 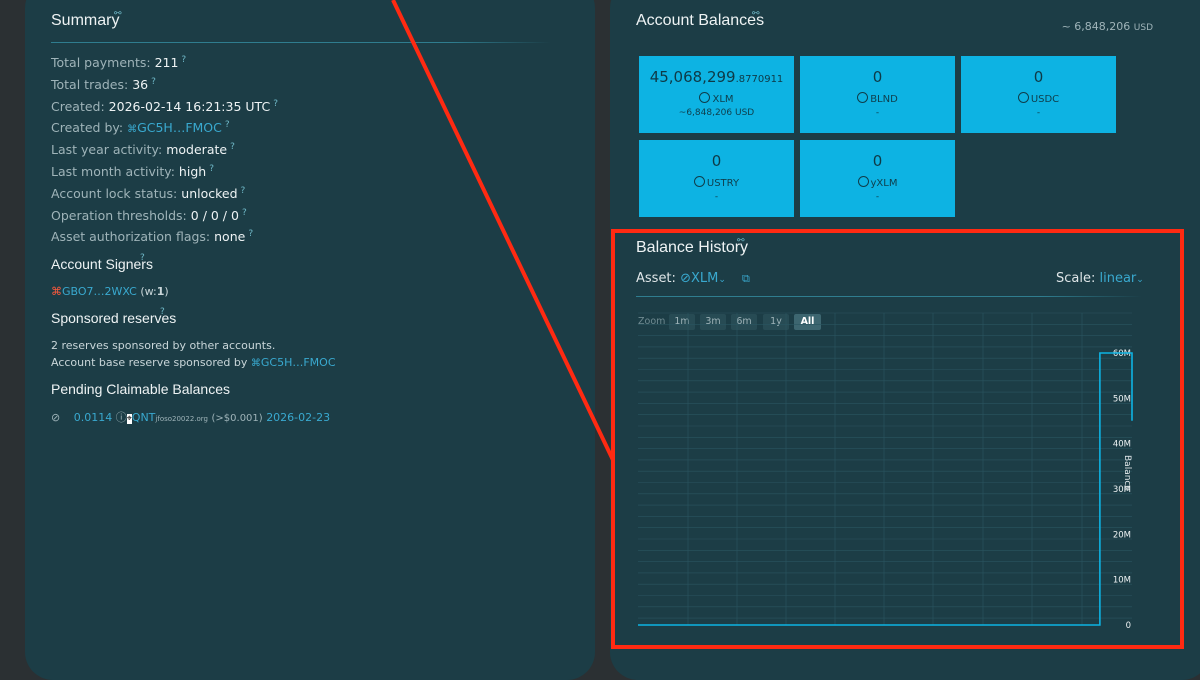 I want to click on highlight-pointer, so click(x=503, y=230).